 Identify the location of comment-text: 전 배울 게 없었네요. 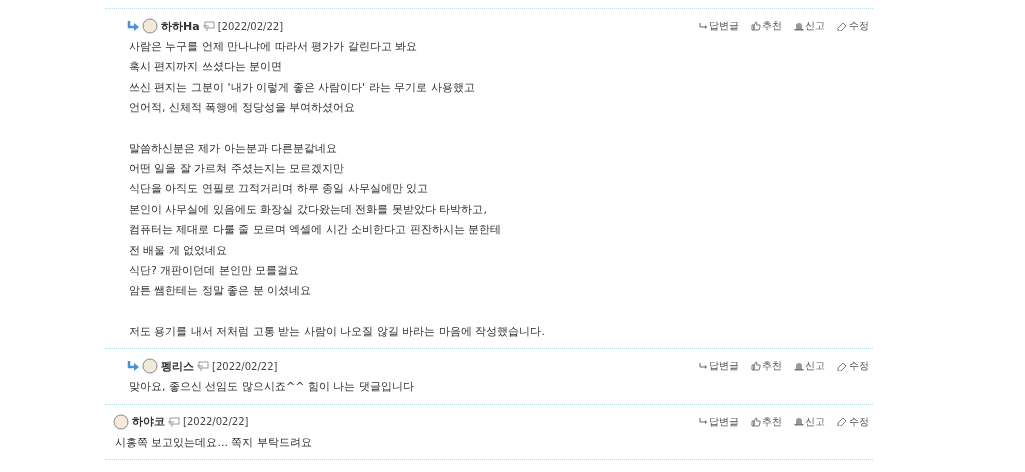
(178, 250).